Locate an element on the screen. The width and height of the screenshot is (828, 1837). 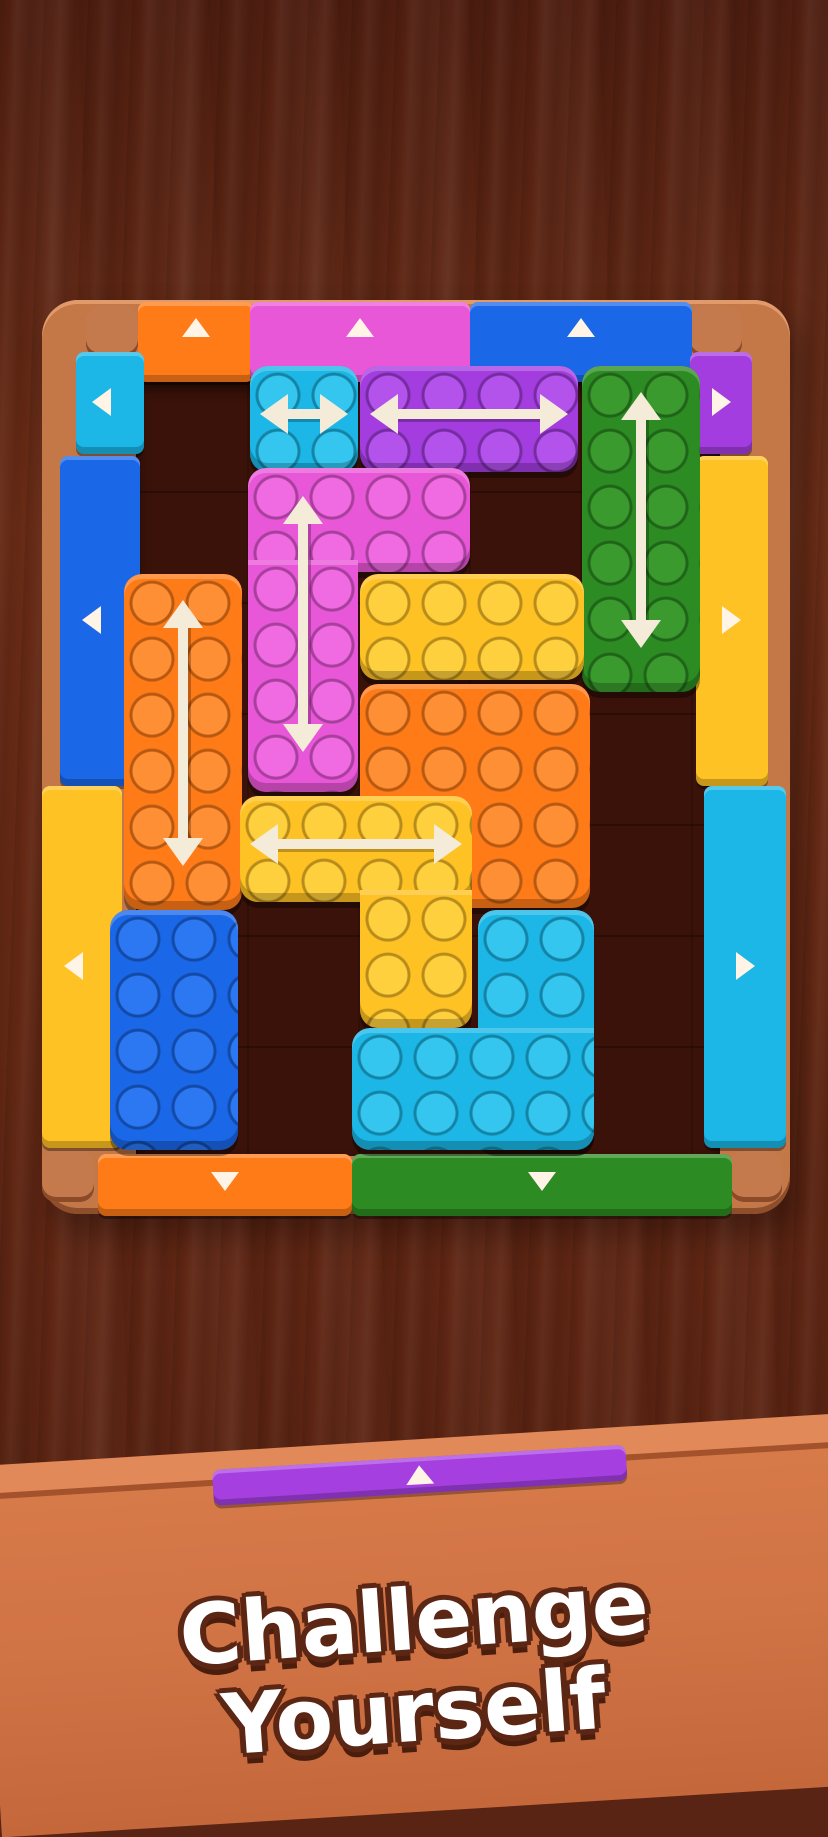
puzzle-block-yellow-l-top is located at coordinates (356, 849).